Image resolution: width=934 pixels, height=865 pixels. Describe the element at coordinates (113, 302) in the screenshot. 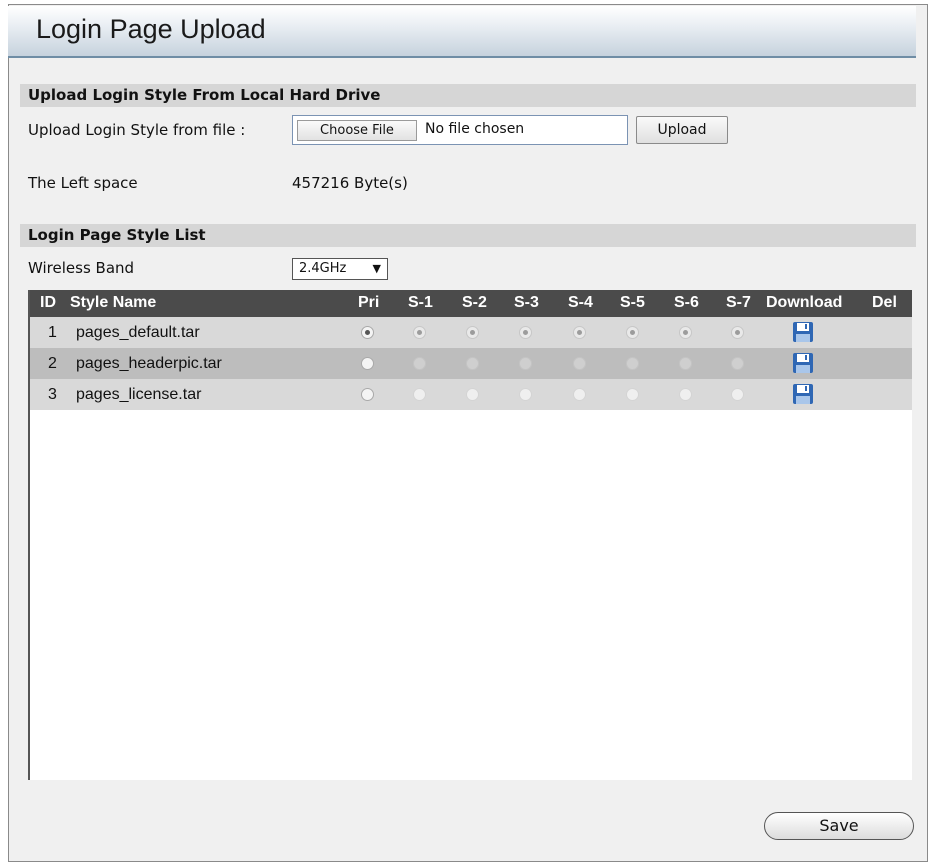

I see `col-style-name: Style Name` at that location.